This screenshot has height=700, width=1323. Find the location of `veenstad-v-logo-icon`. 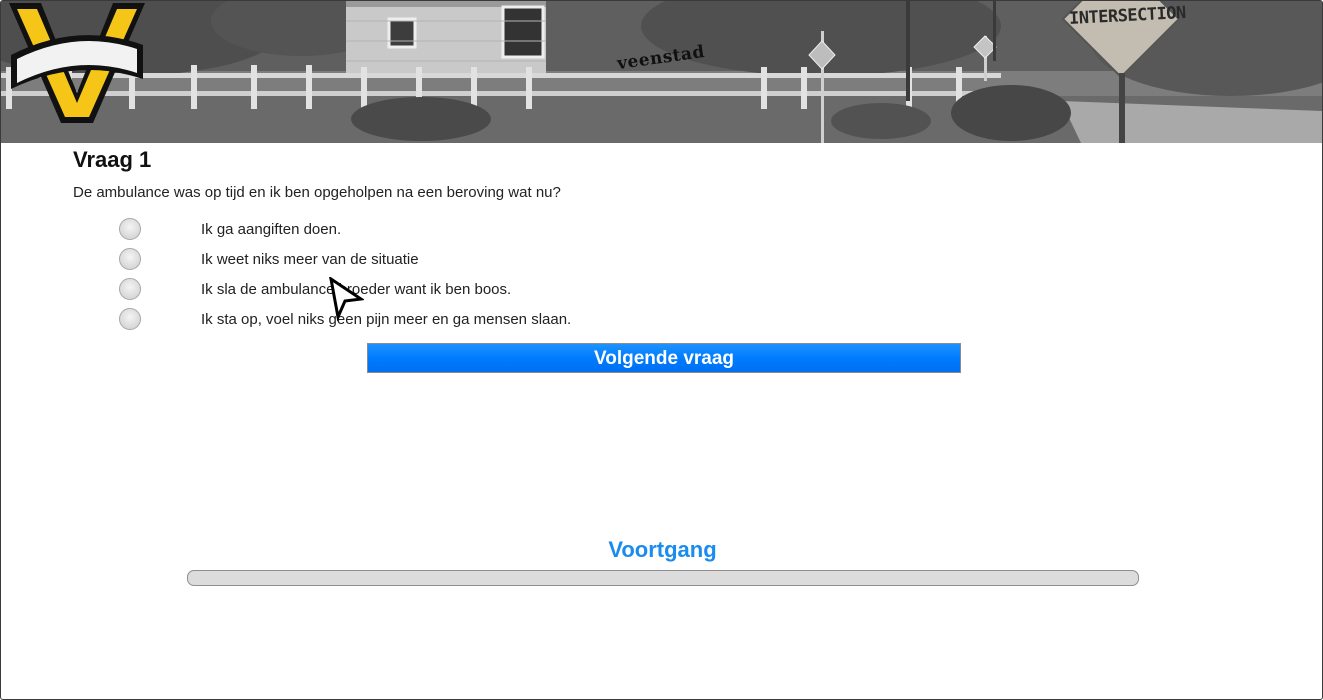

veenstad-v-logo-icon is located at coordinates (77, 63).